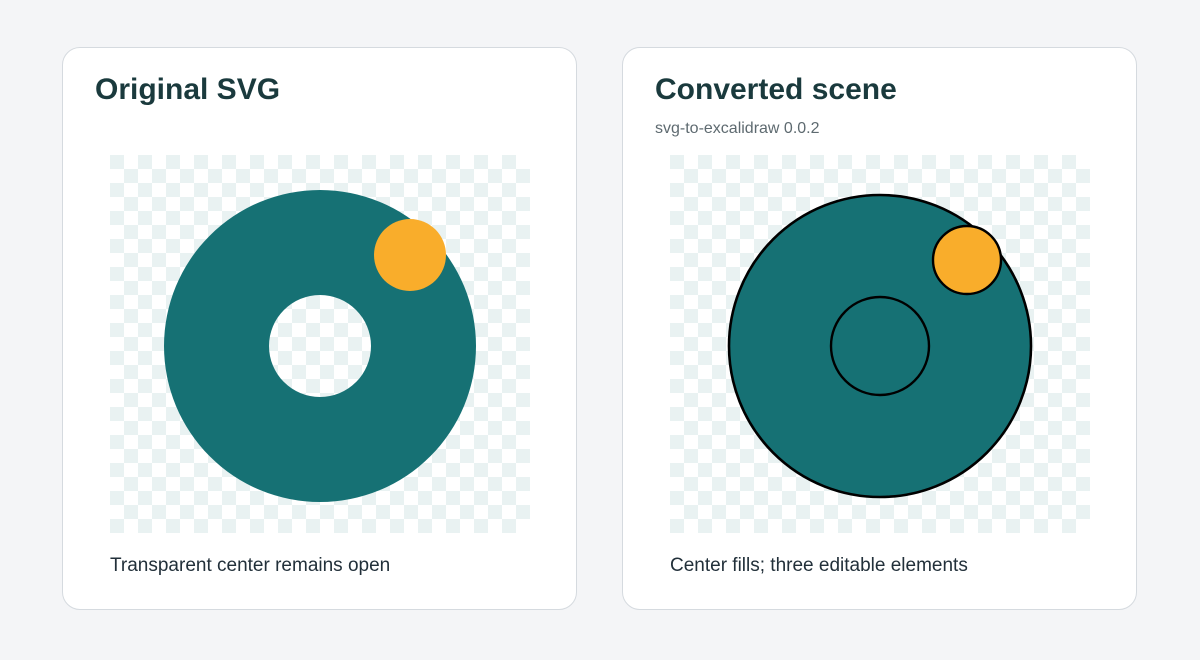  I want to click on orange-dot-shape, so click(410, 255).